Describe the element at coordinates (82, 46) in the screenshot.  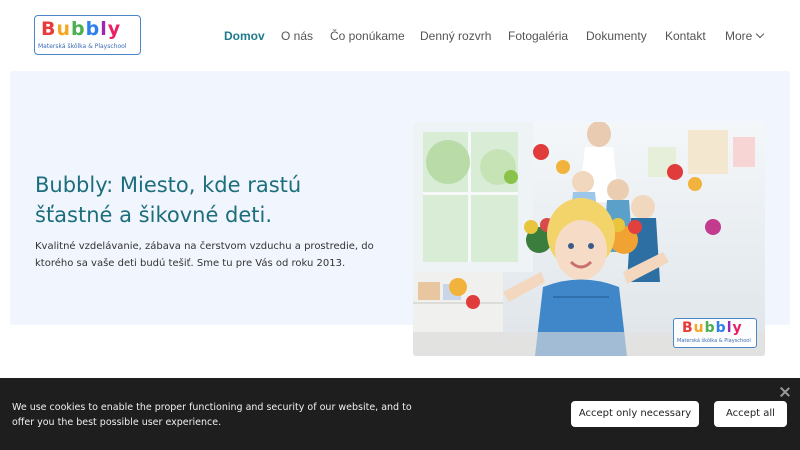
I see `logo-tagline: Materská škôlka & Playschool` at that location.